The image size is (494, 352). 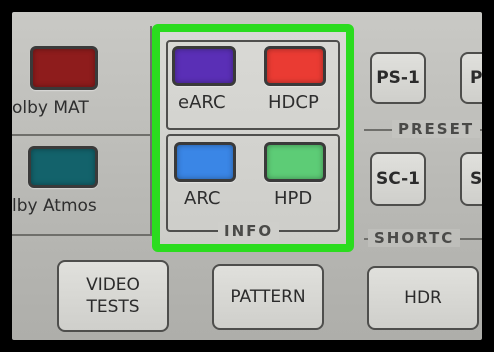 What do you see at coordinates (398, 78) in the screenshot?
I see `preset-1-button: PS-1` at bounding box center [398, 78].